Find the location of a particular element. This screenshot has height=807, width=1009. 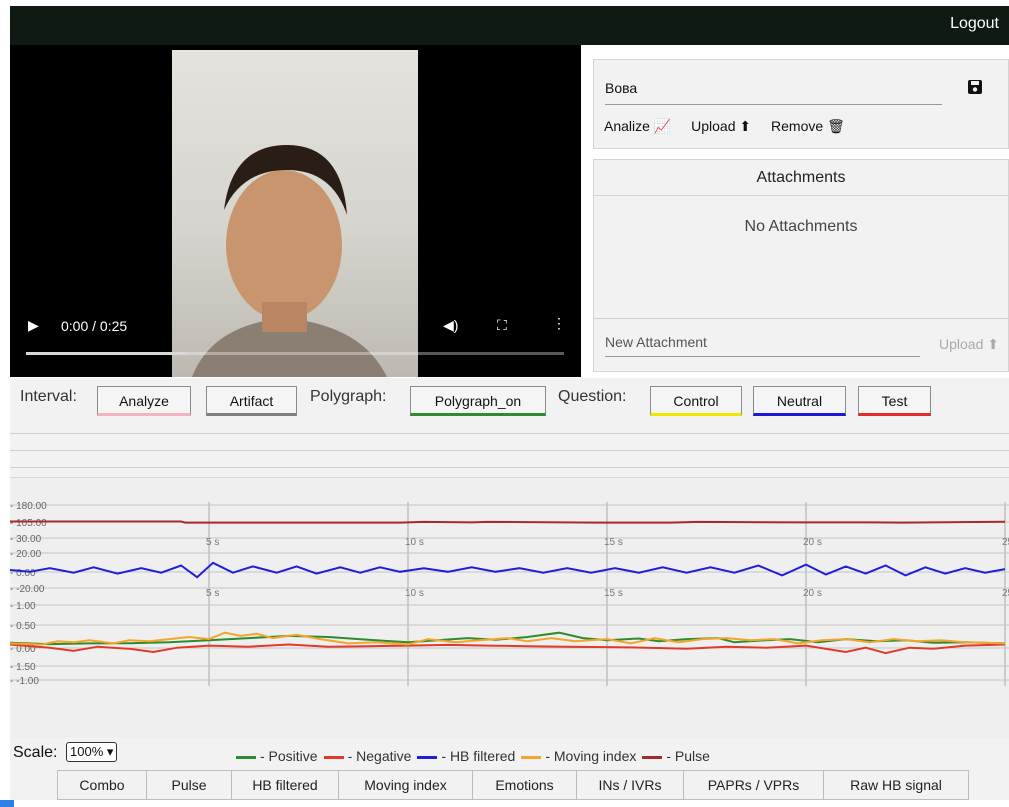

tab-pulse: Pulse is located at coordinates (189, 785).